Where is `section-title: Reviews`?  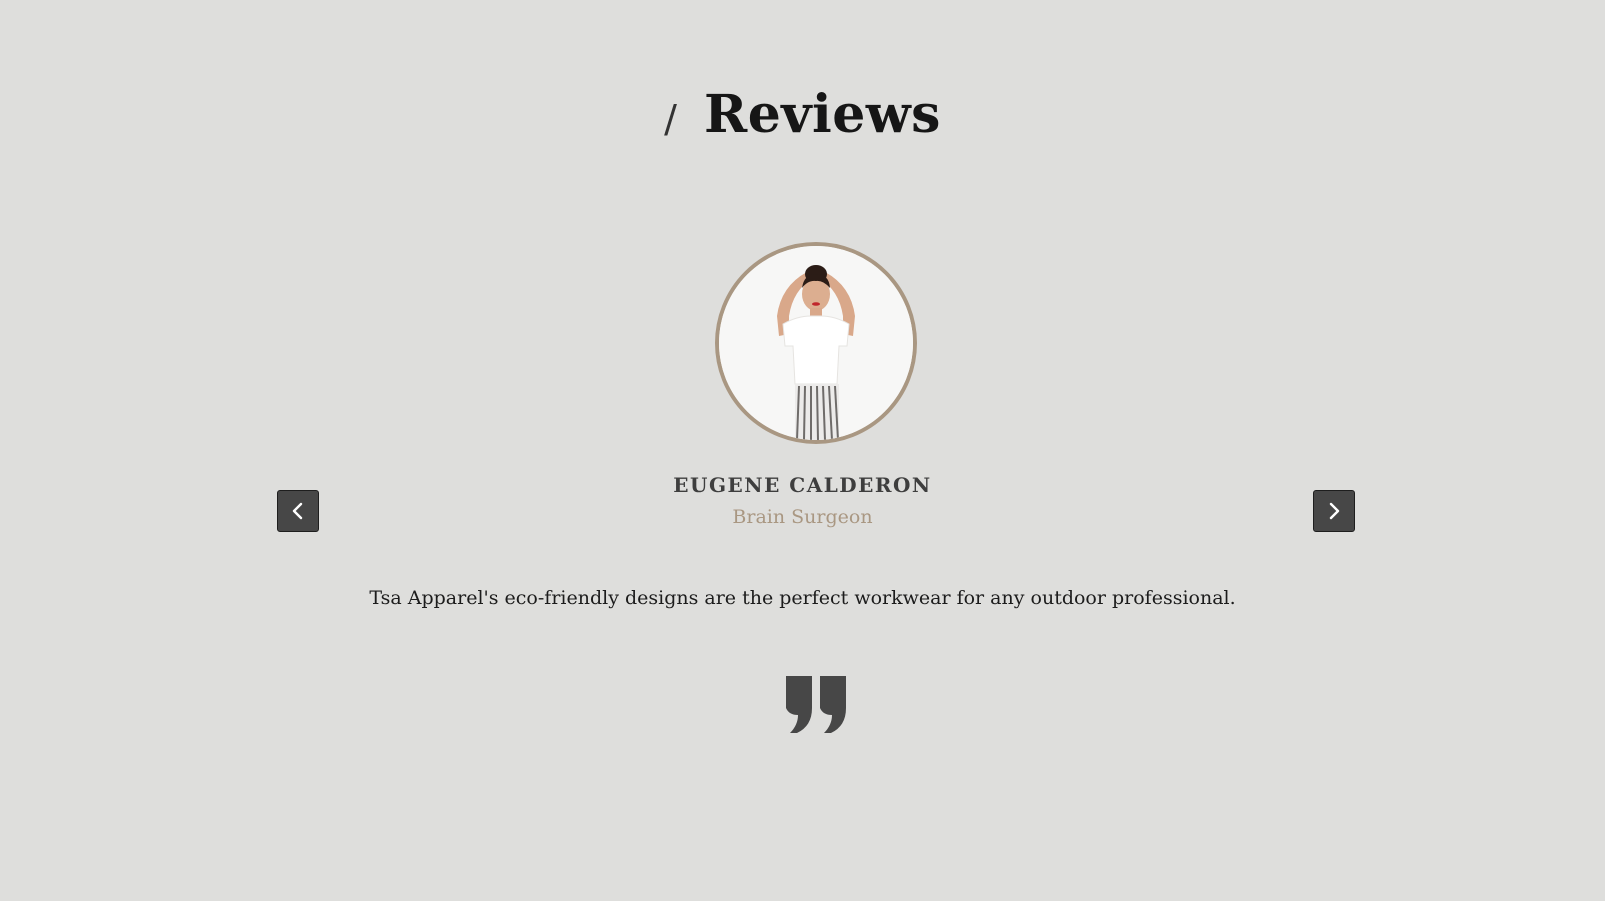 section-title: Reviews is located at coordinates (822, 114).